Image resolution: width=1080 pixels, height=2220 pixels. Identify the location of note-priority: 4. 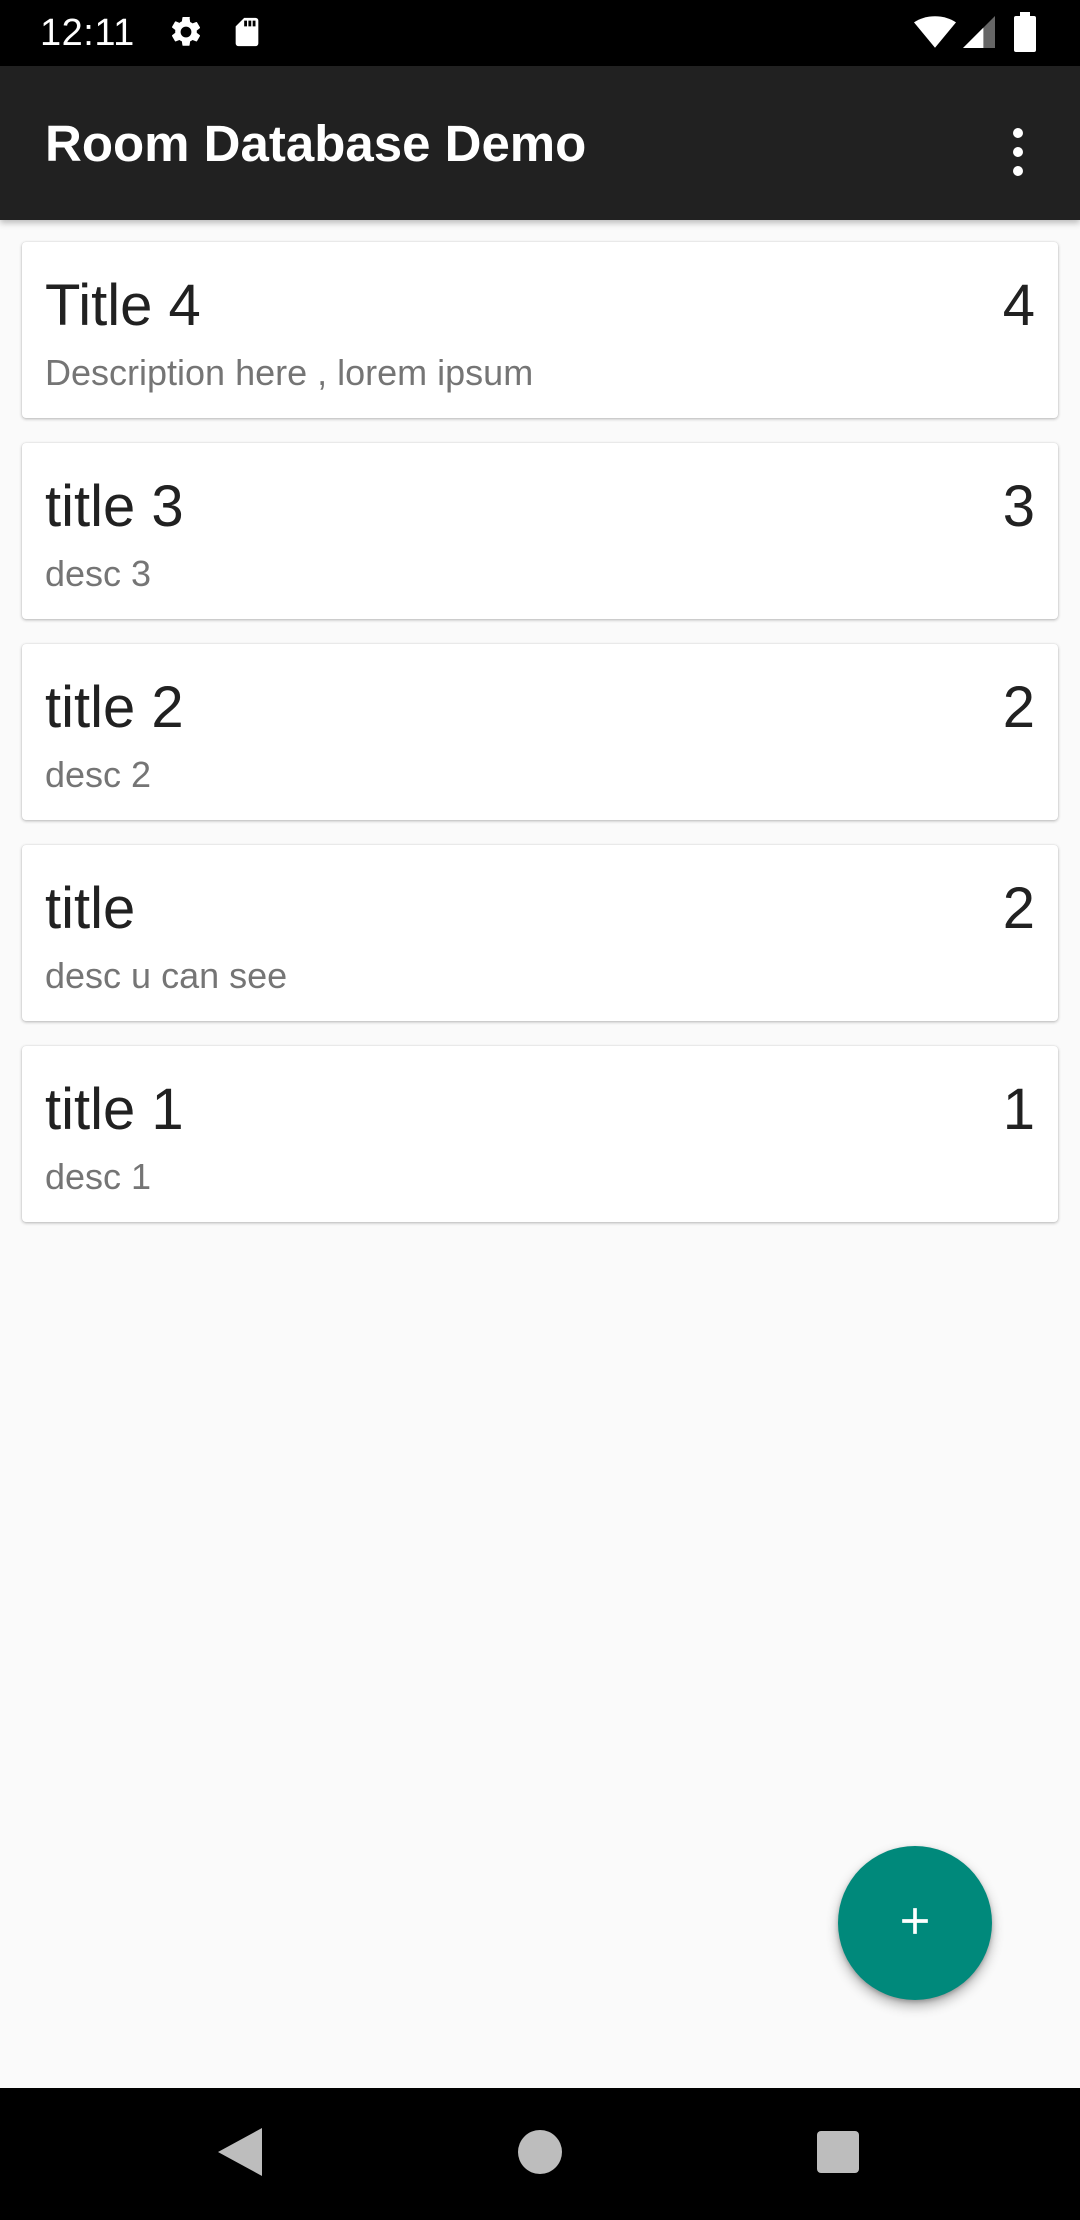
(1018, 305).